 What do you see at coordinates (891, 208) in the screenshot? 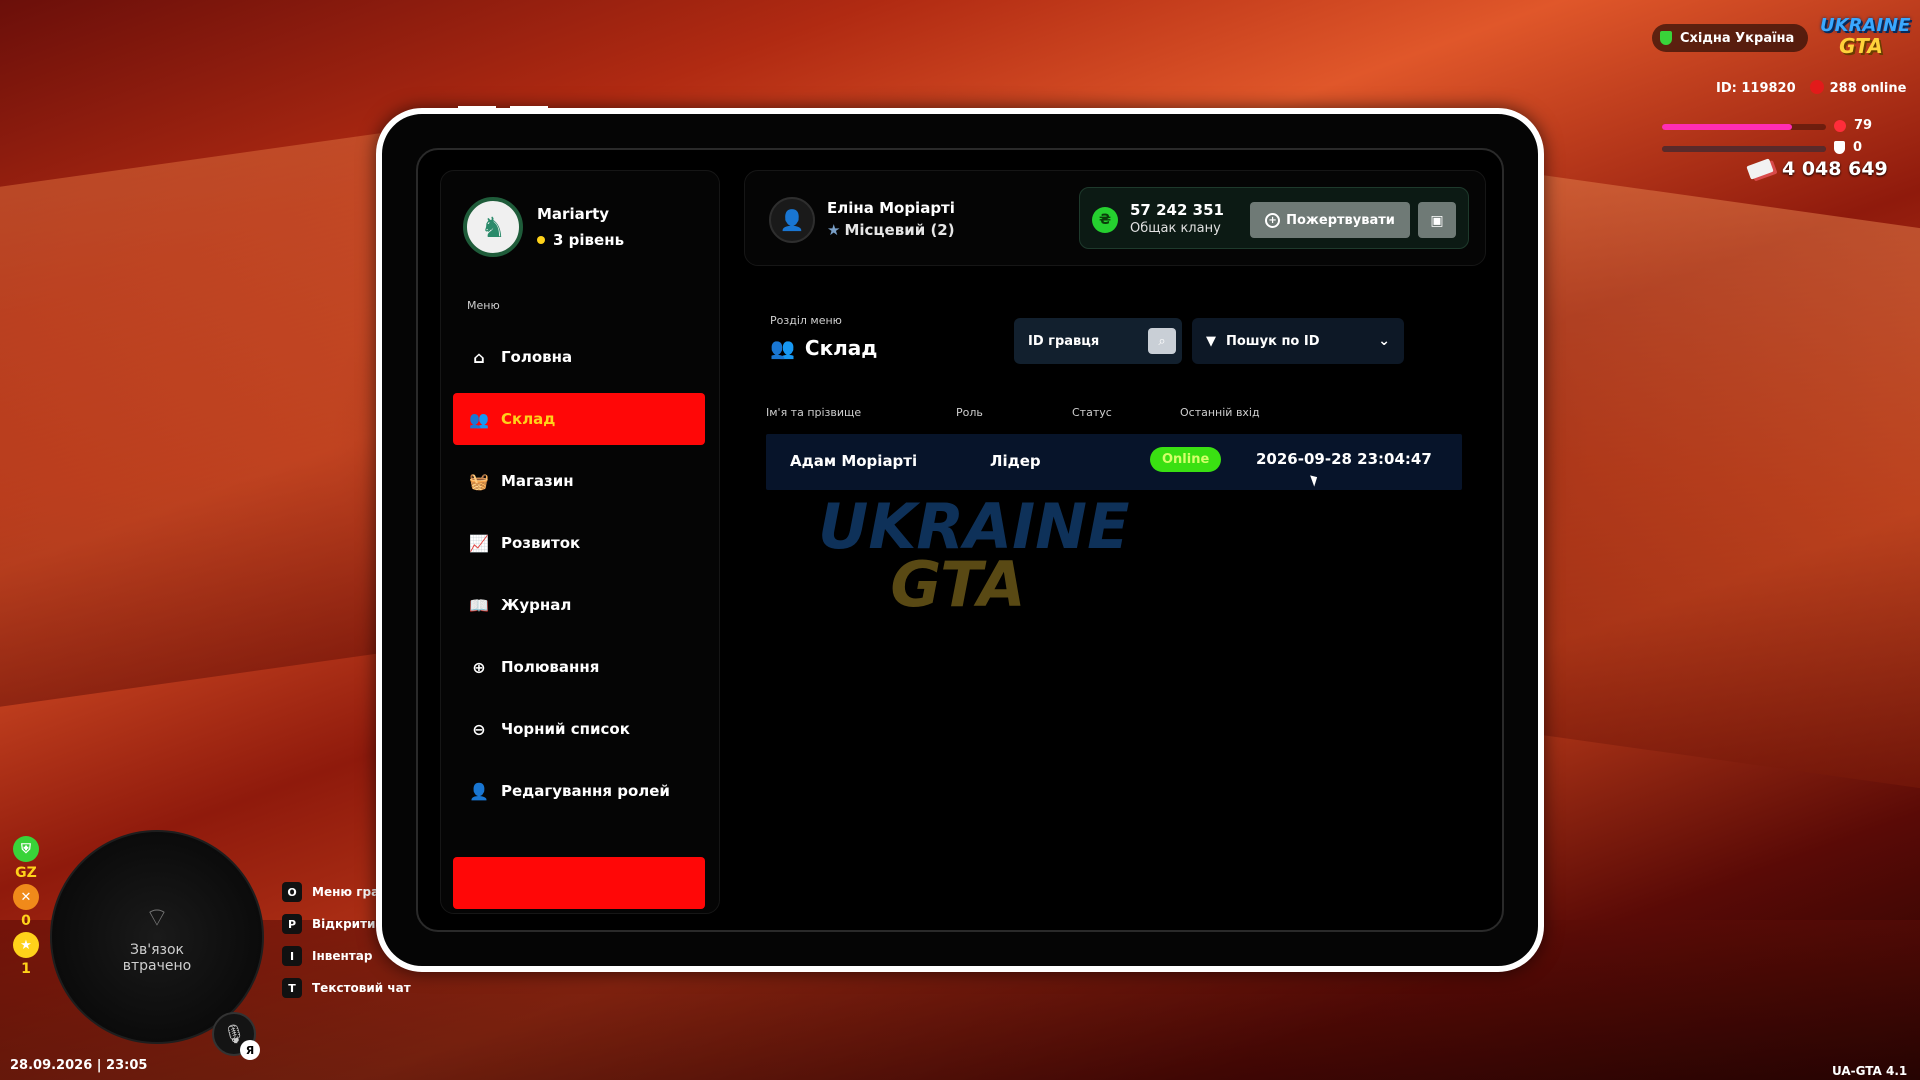
I see `member-name: Еліна Моріарті` at bounding box center [891, 208].